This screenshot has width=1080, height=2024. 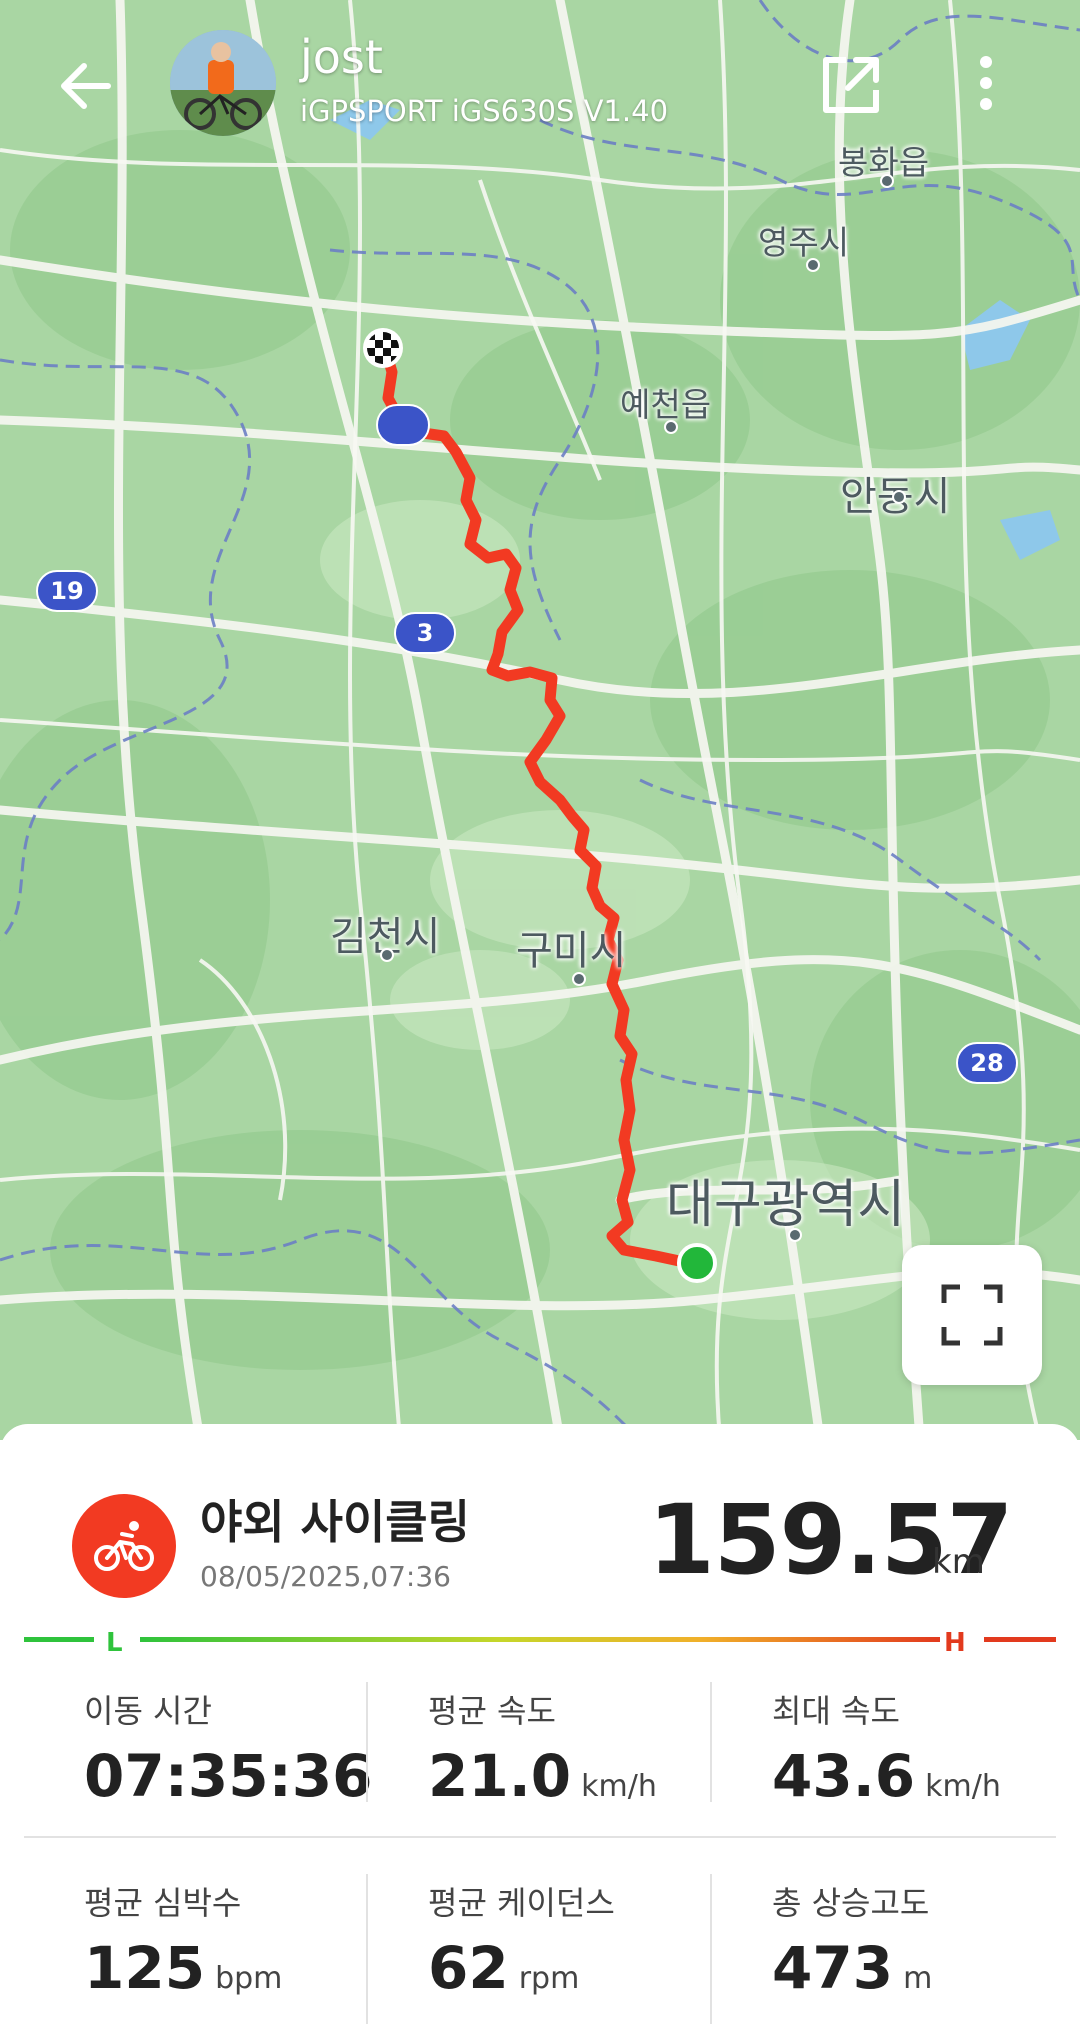 What do you see at coordinates (383, 348) in the screenshot?
I see `finish-marker` at bounding box center [383, 348].